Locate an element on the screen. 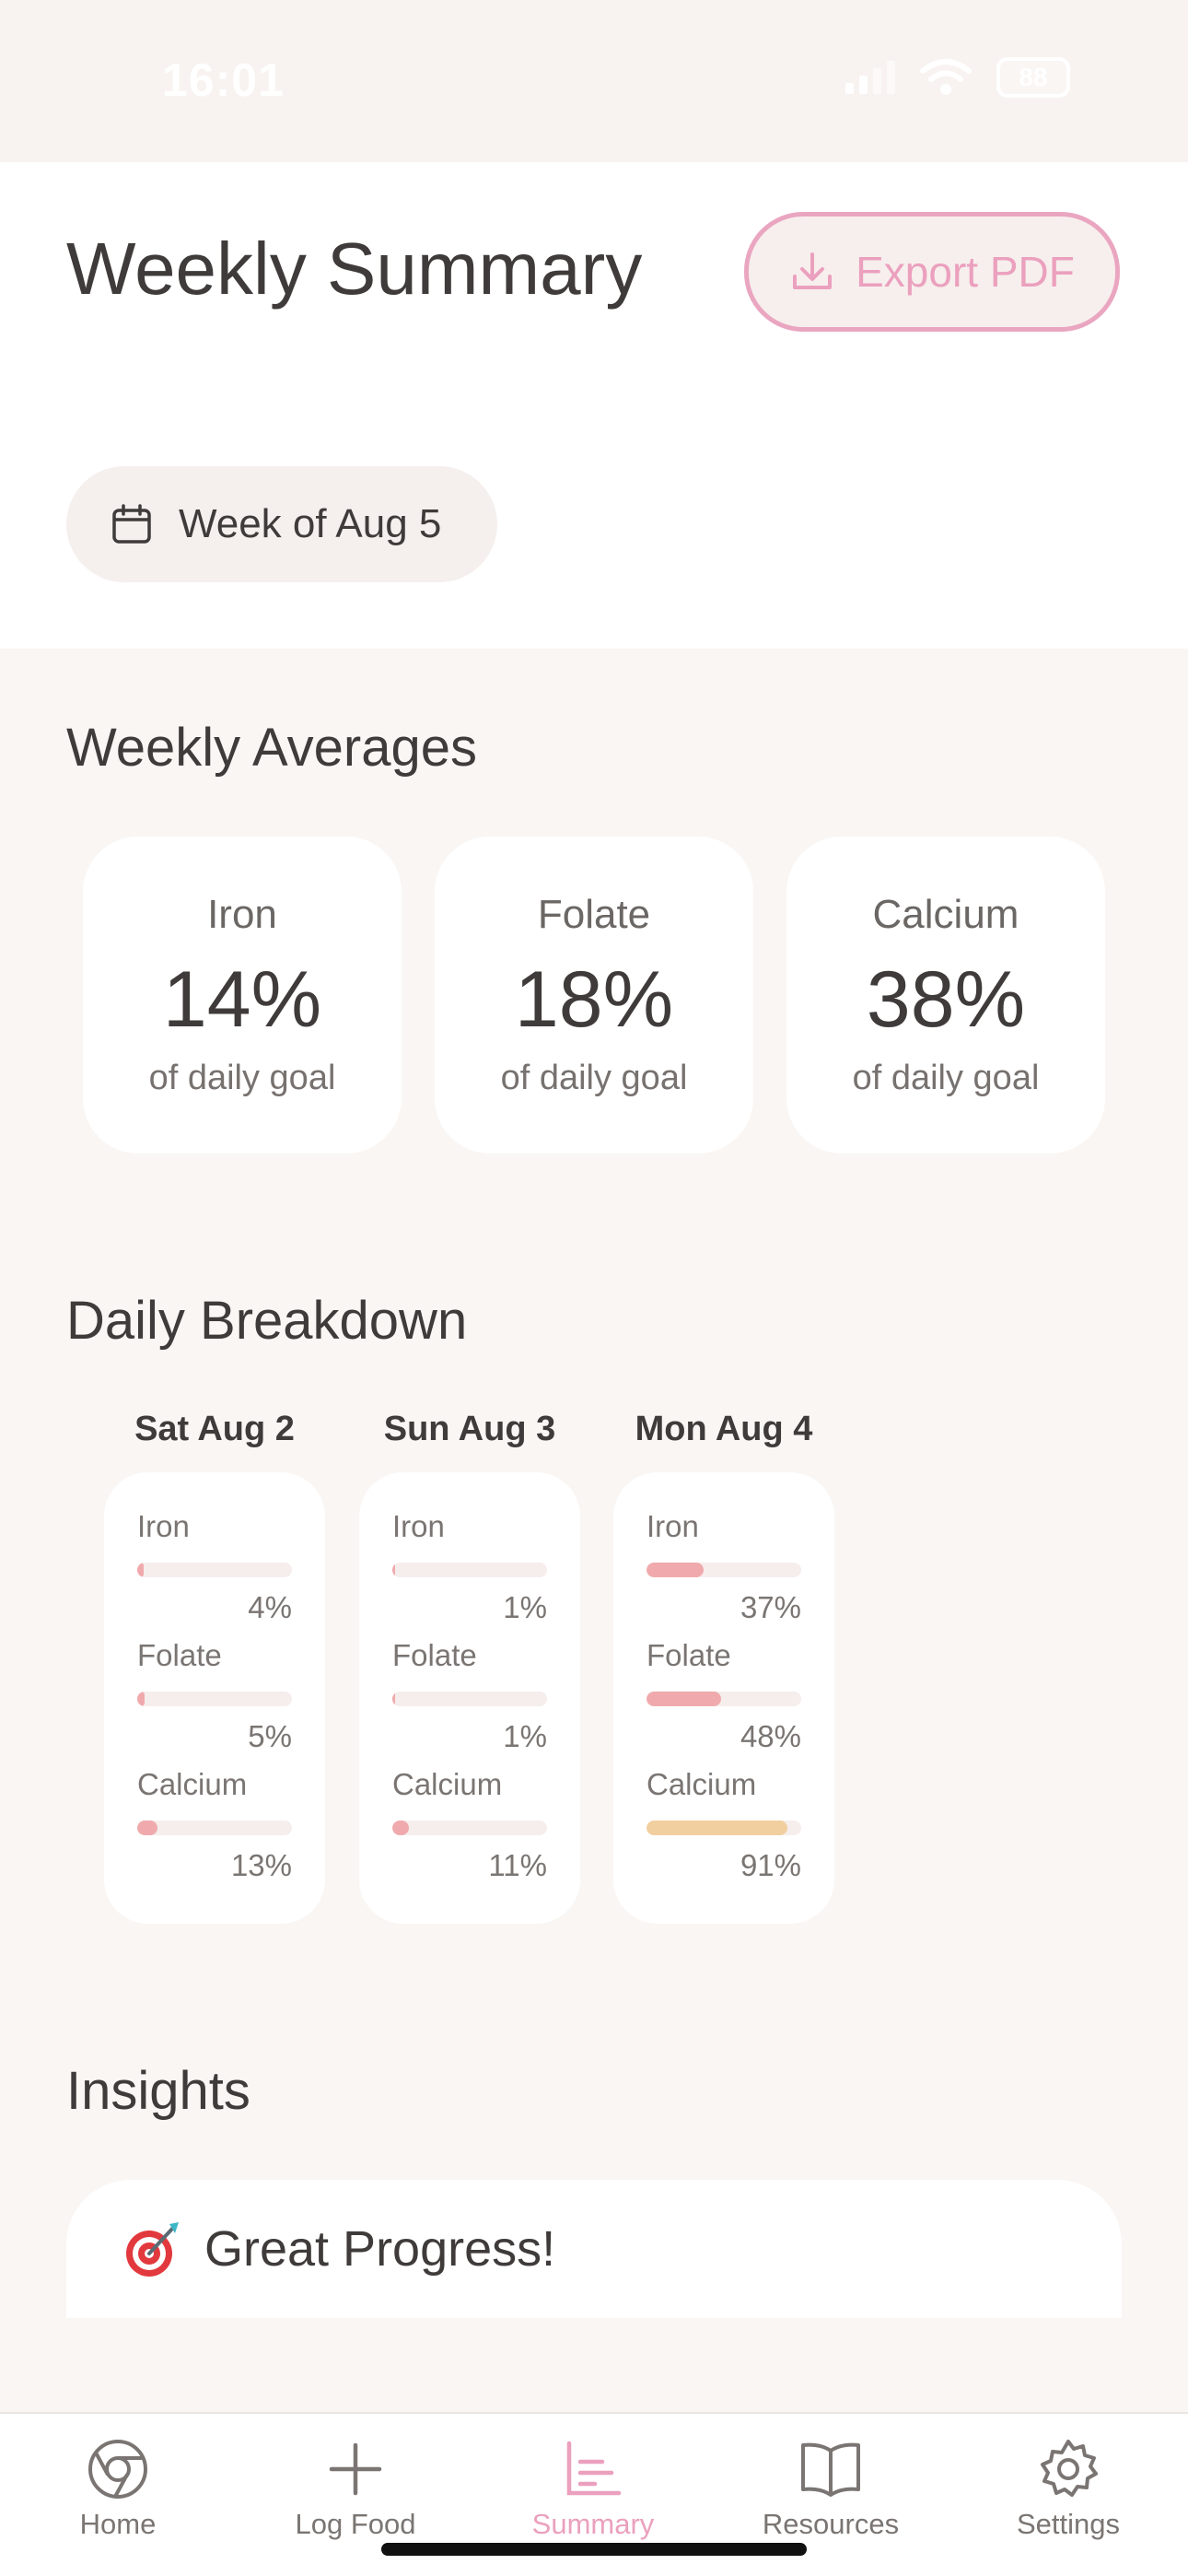 The image size is (1188, 2576). insights-title: Insights is located at coordinates (158, 2091).